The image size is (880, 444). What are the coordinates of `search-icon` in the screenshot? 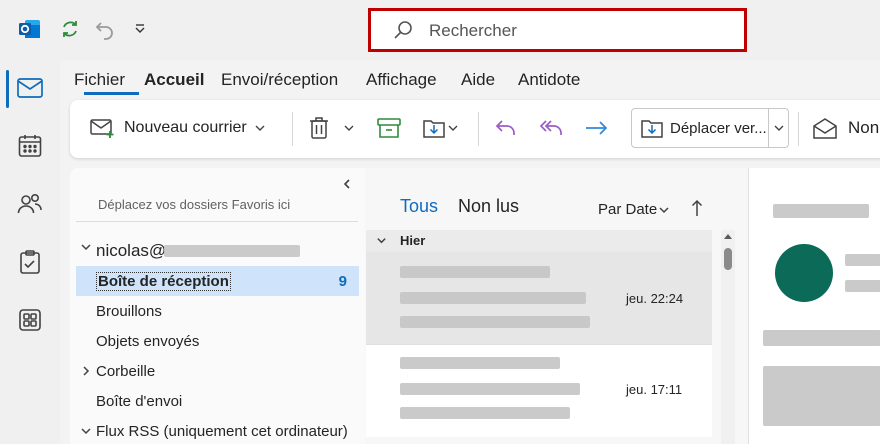 It's located at (403, 30).